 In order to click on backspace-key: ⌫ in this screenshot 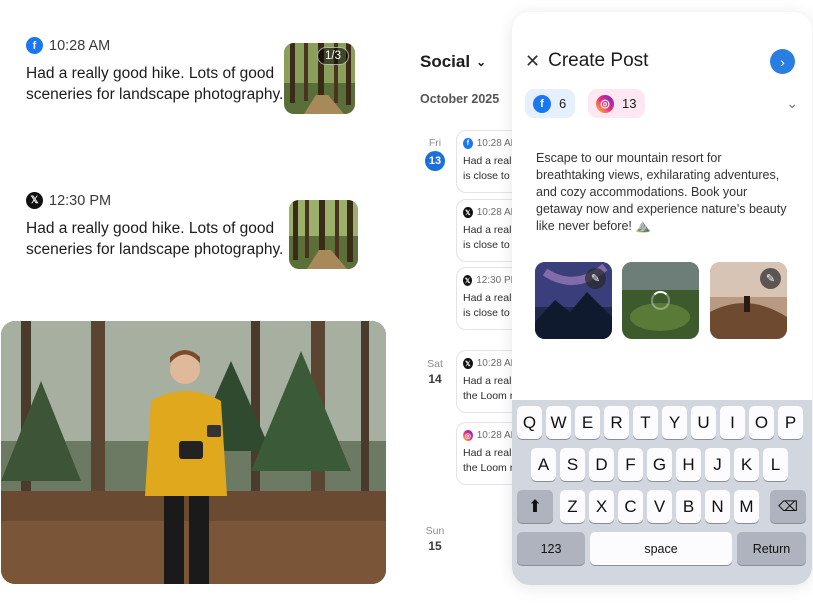, I will do `click(788, 506)`.